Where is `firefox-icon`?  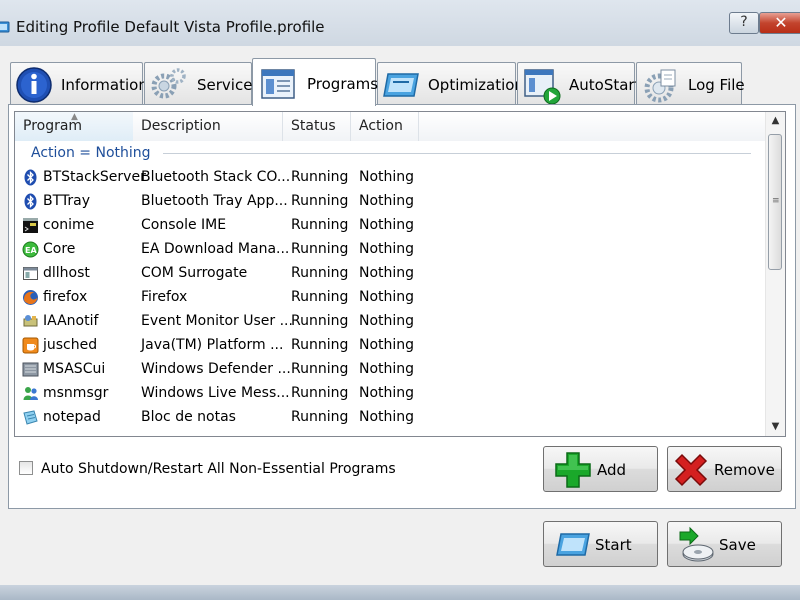 firefox-icon is located at coordinates (30, 297).